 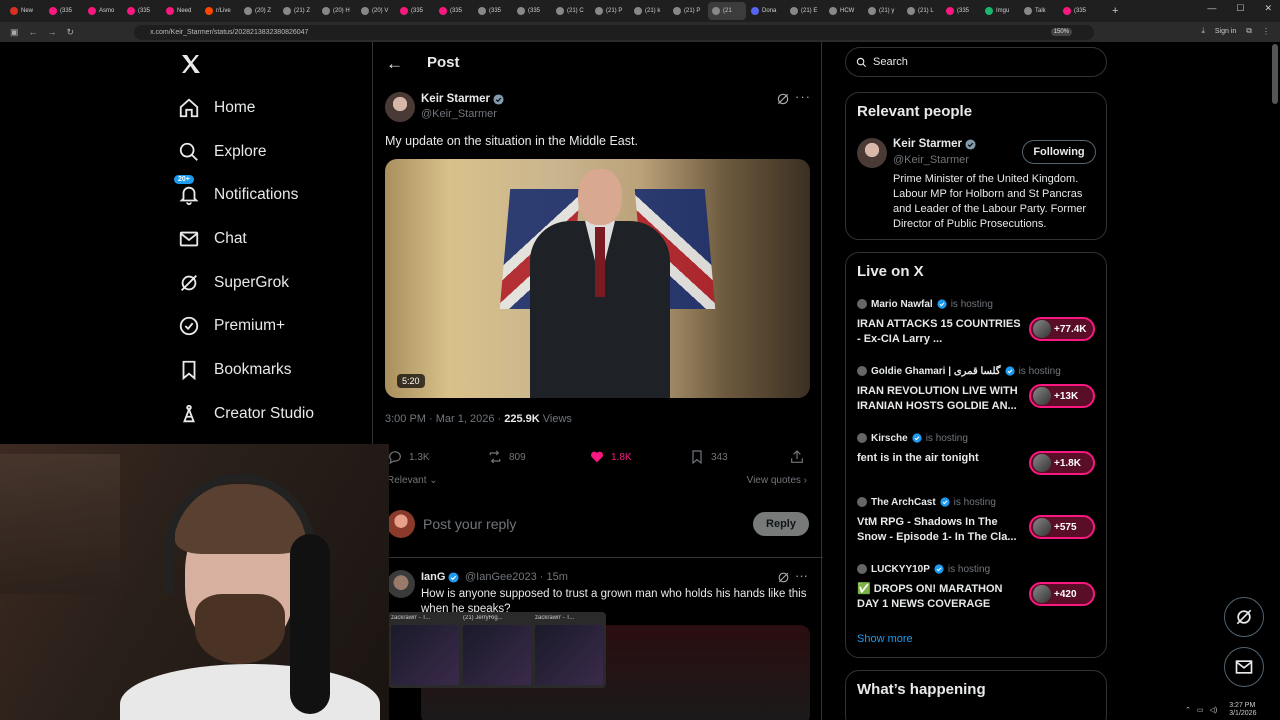 I want to click on live-listeners-pill: +1.8K, so click(x=1062, y=463).